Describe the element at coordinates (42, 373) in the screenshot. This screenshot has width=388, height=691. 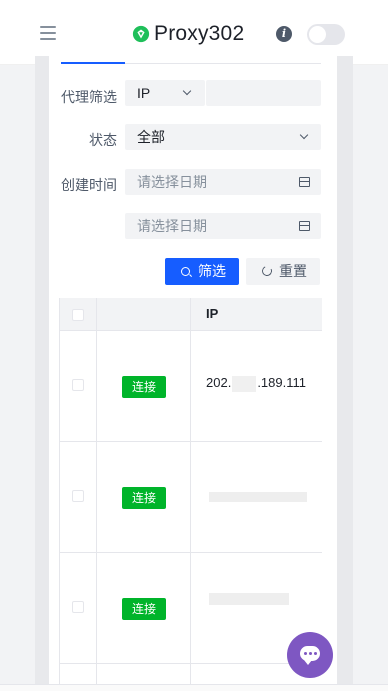
I see `left-gutter` at that location.